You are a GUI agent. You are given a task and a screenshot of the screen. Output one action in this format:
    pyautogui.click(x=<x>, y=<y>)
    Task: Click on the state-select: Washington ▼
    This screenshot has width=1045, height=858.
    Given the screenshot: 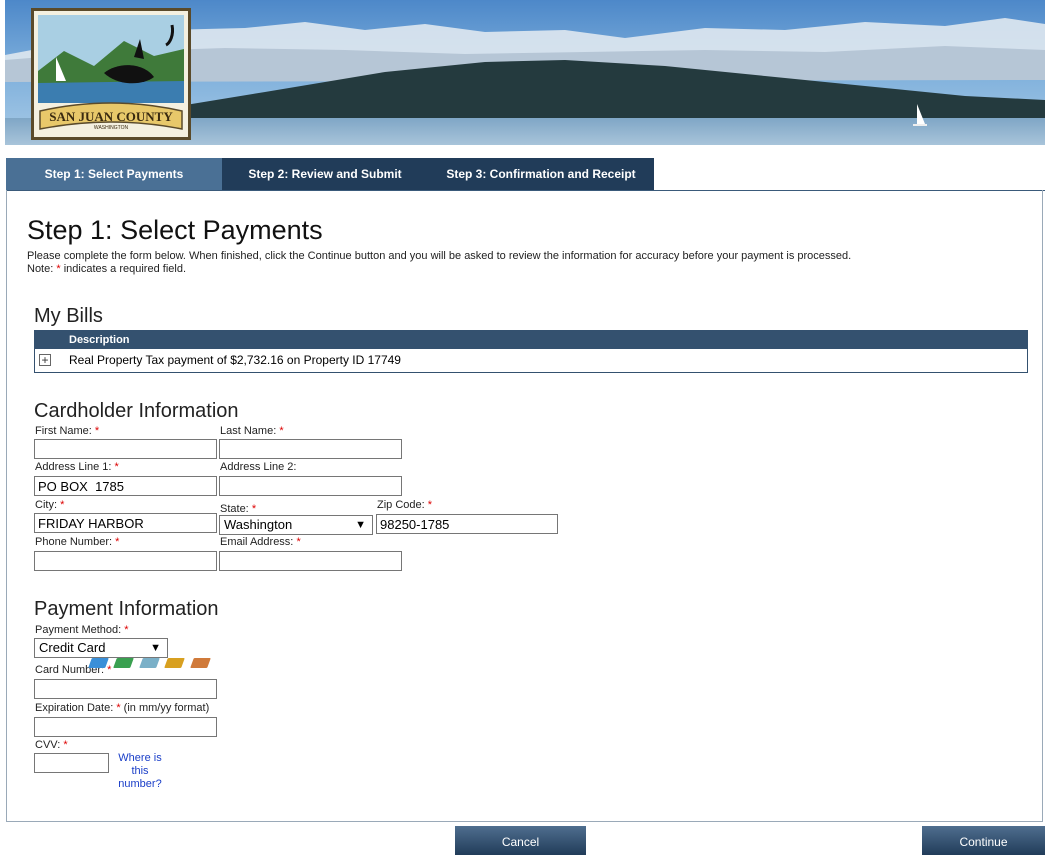 What is the action you would take?
    pyautogui.click(x=296, y=525)
    